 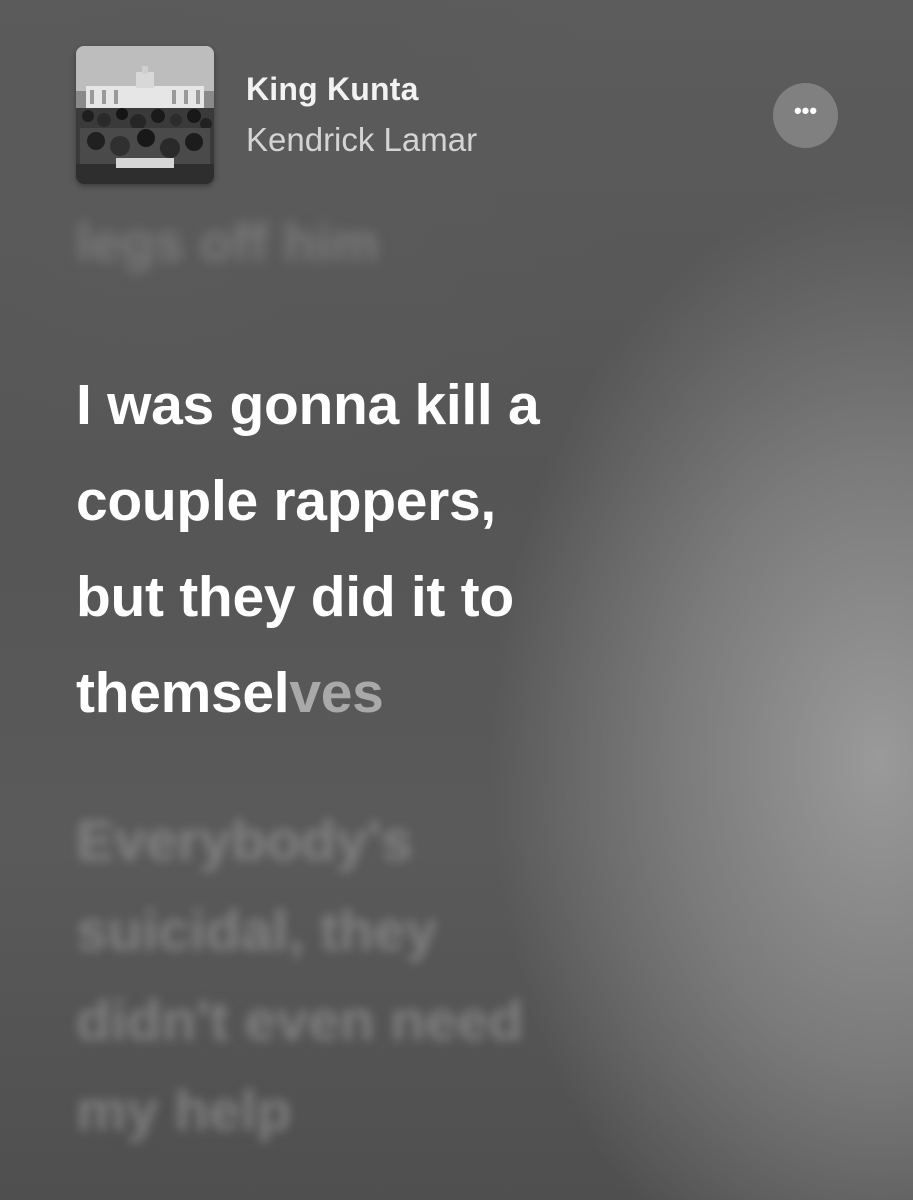 I want to click on next-lyric-line: suicidal, they, so click(x=257, y=931).